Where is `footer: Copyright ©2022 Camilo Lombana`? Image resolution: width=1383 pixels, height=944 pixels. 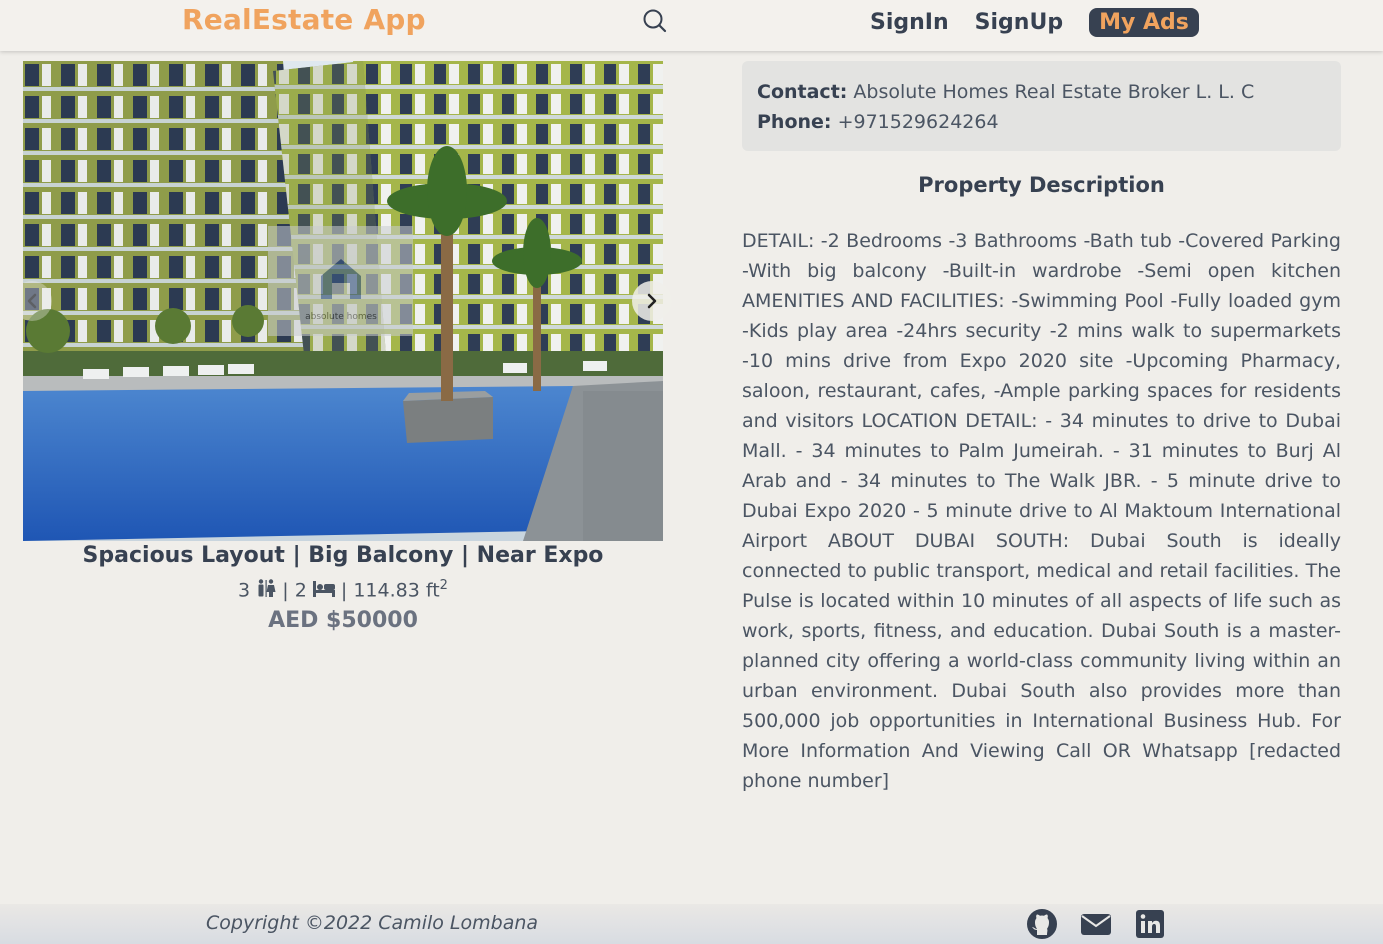
footer: Copyright ©2022 Camilo Lombana is located at coordinates (691, 924).